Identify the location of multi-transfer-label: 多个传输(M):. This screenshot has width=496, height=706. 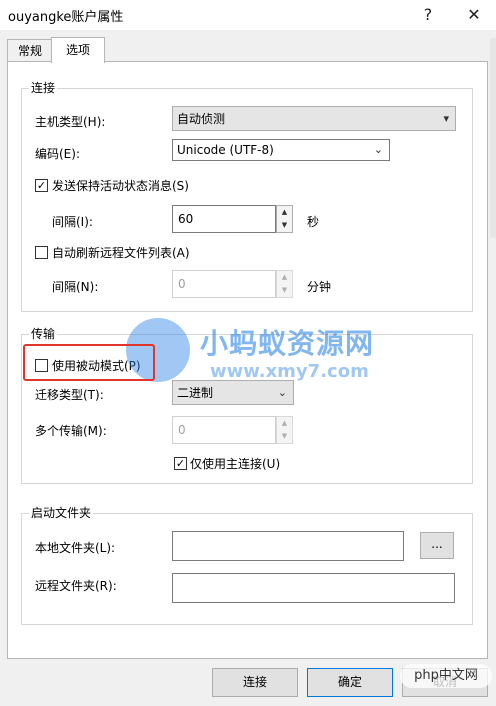
(71, 431).